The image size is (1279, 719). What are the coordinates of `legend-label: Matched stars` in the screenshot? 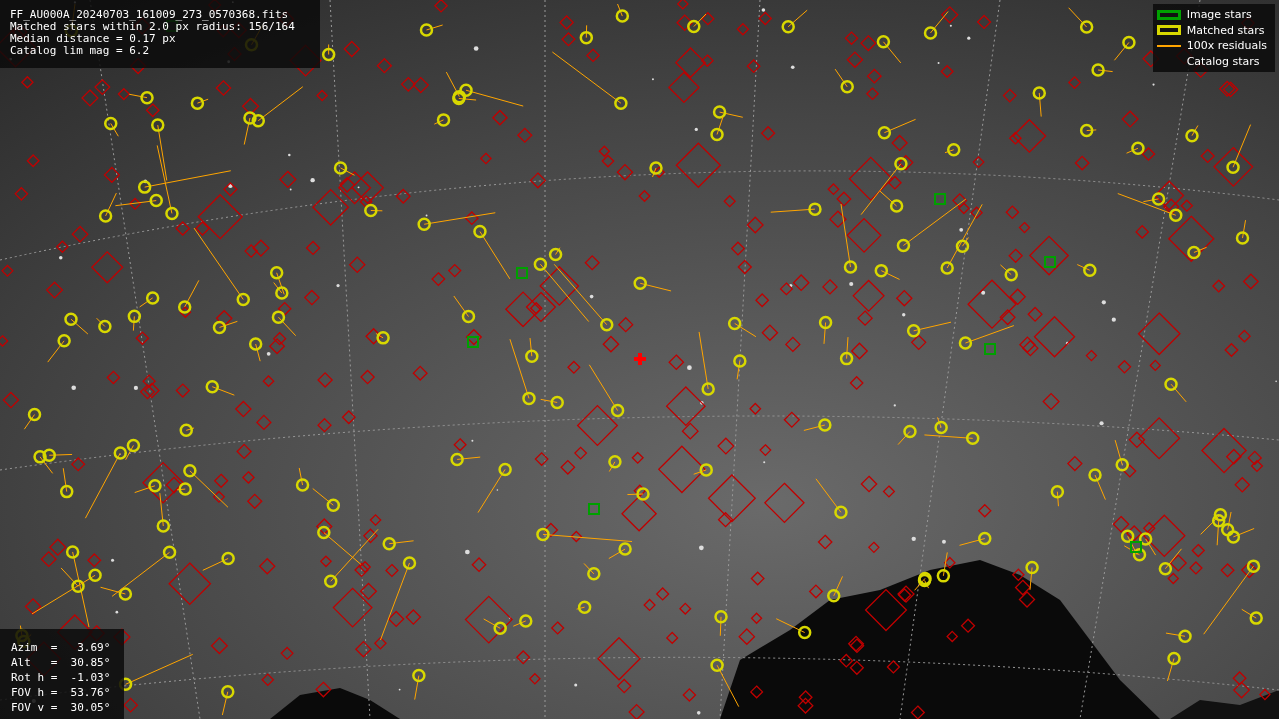 It's located at (1225, 30).